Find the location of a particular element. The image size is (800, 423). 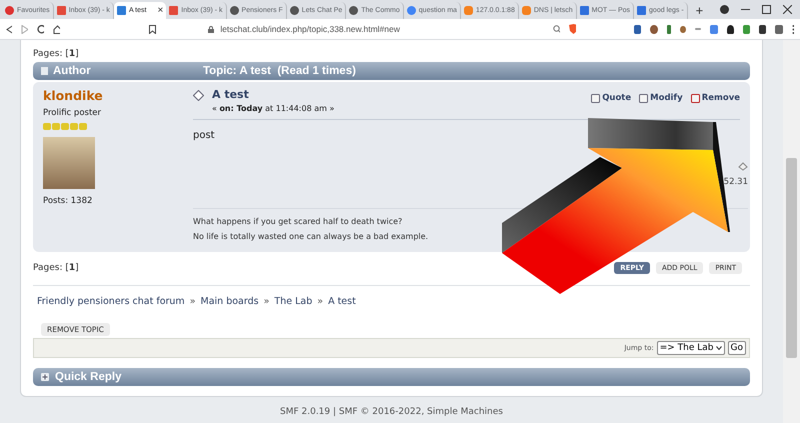

ip-address: 52.31 is located at coordinates (736, 182).